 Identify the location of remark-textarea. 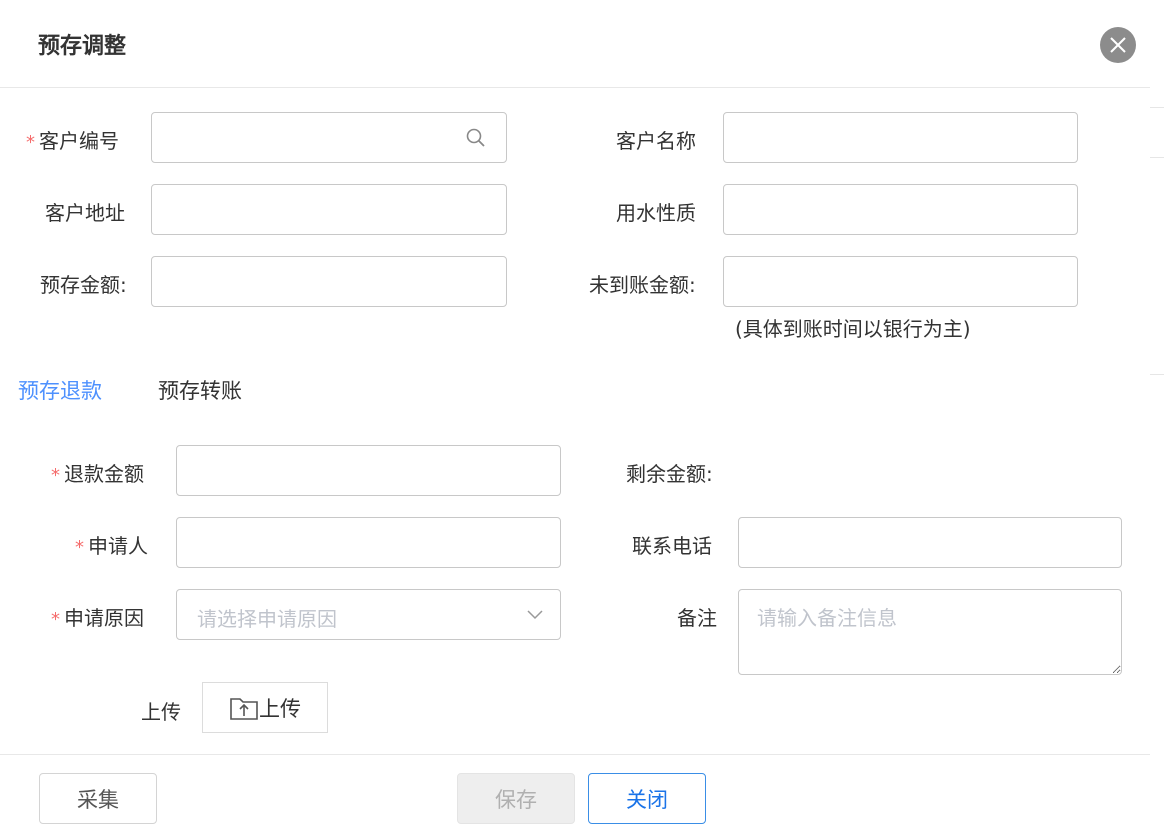
(930, 632).